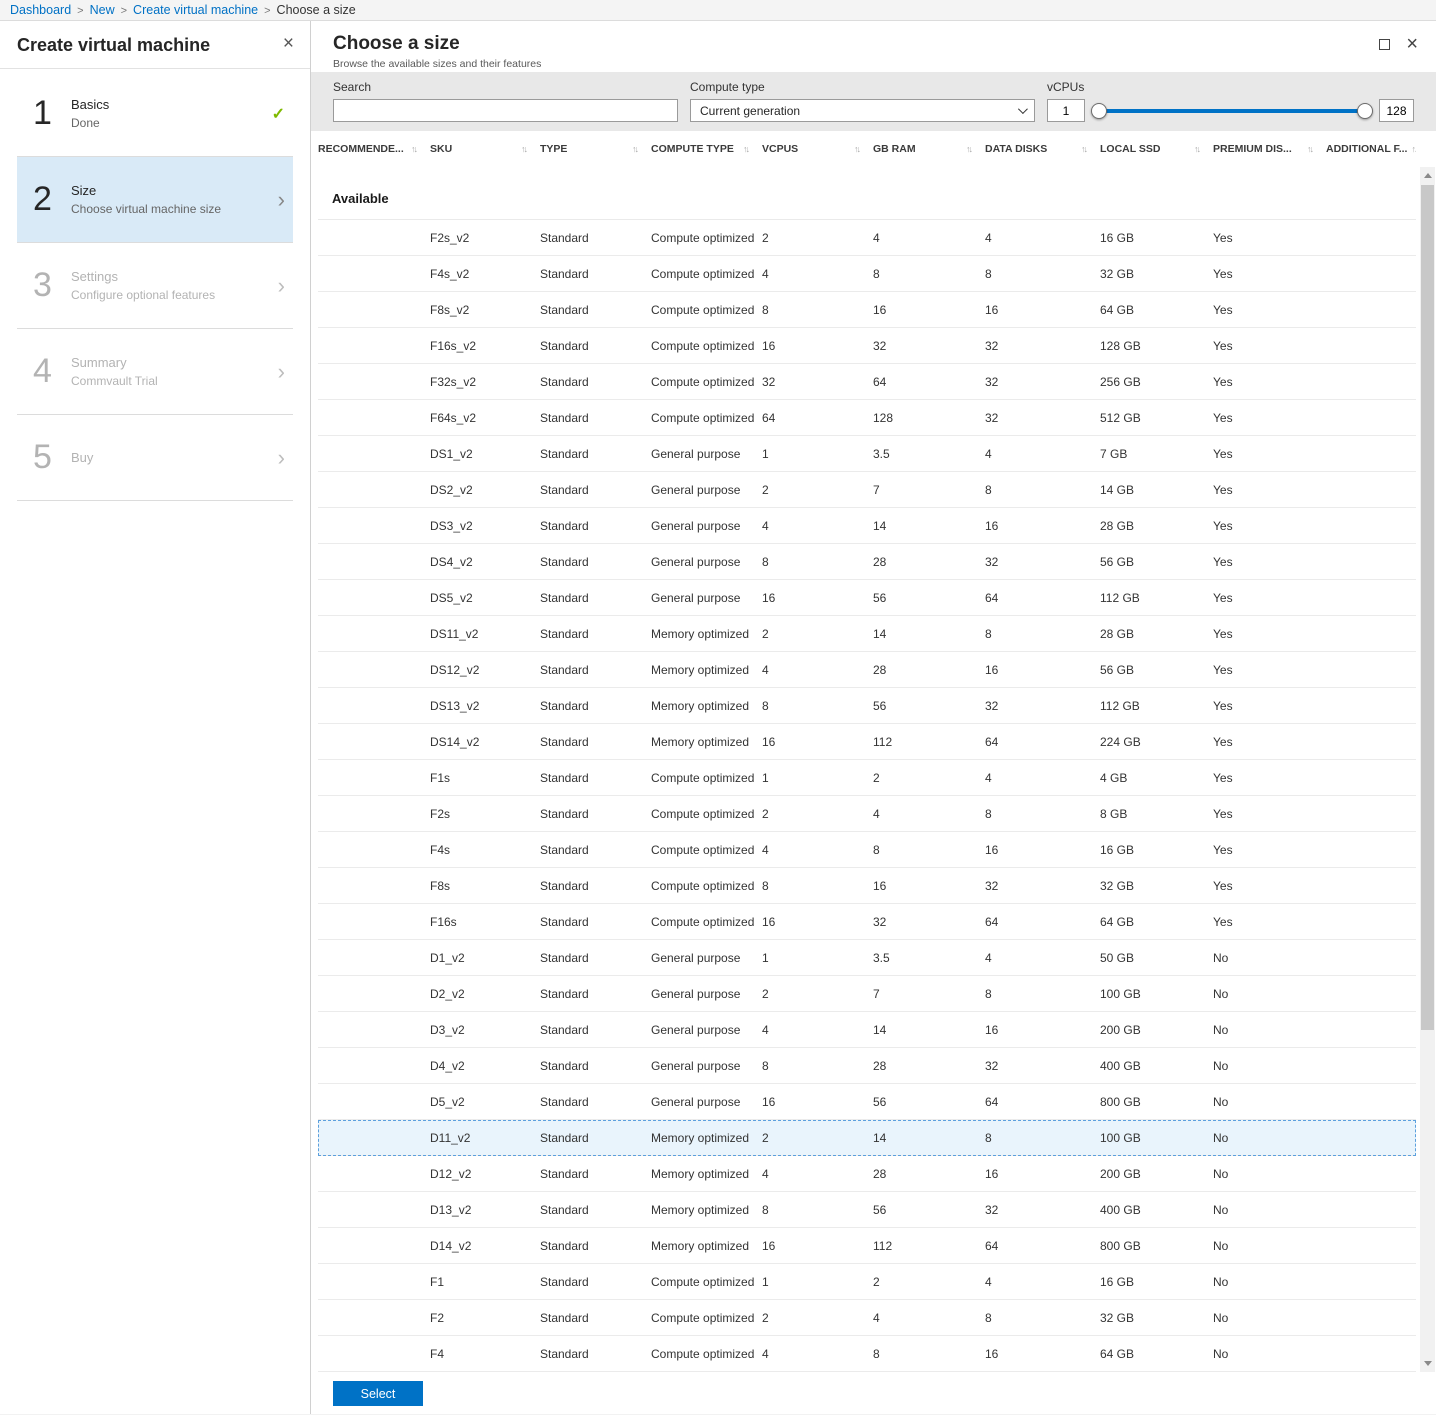 This screenshot has width=1436, height=1415. What do you see at coordinates (880, 669) in the screenshot?
I see `cell-gb-ram: 28` at bounding box center [880, 669].